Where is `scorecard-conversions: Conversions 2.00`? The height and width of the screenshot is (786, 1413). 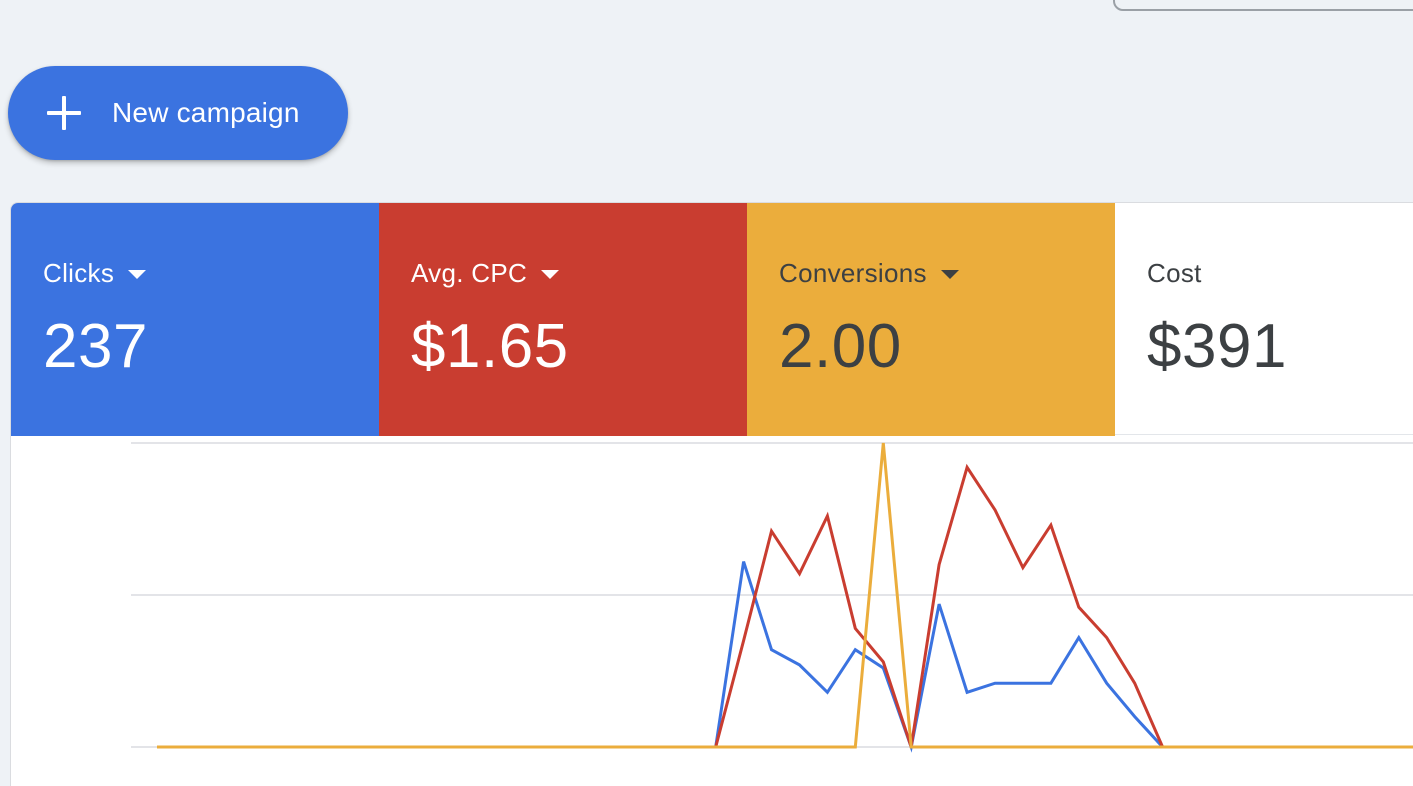 scorecard-conversions: Conversions 2.00 is located at coordinates (931, 319).